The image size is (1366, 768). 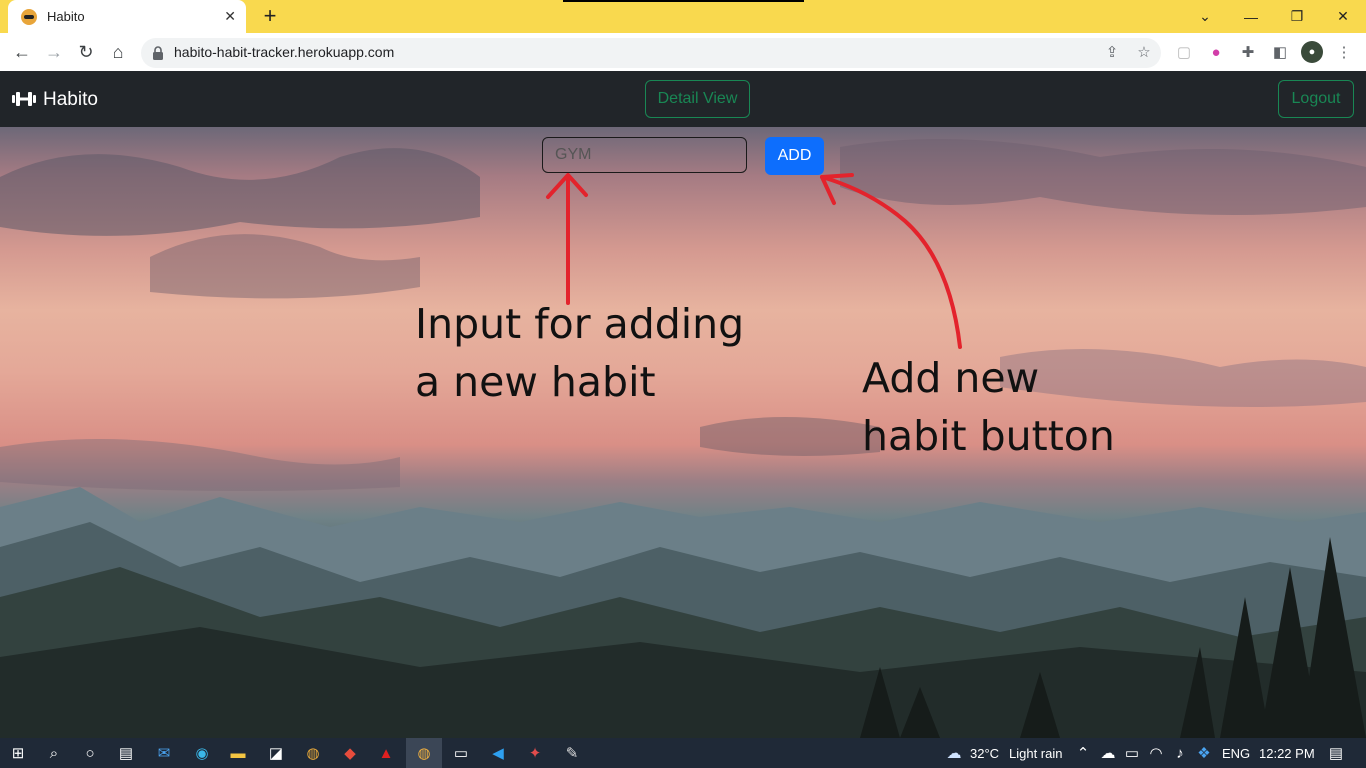 What do you see at coordinates (572, 753) in the screenshot?
I see `paint-icon: ✎` at bounding box center [572, 753].